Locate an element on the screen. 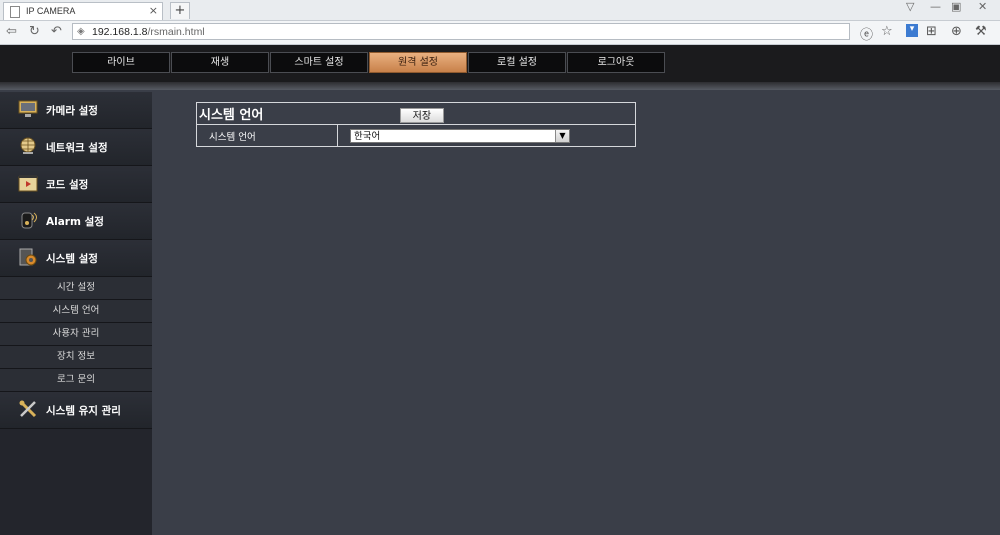 This screenshot has width=1000, height=535. settings-table: 시스템 언어 저장 시스템 언어 한국어 ▼ is located at coordinates (416, 124).